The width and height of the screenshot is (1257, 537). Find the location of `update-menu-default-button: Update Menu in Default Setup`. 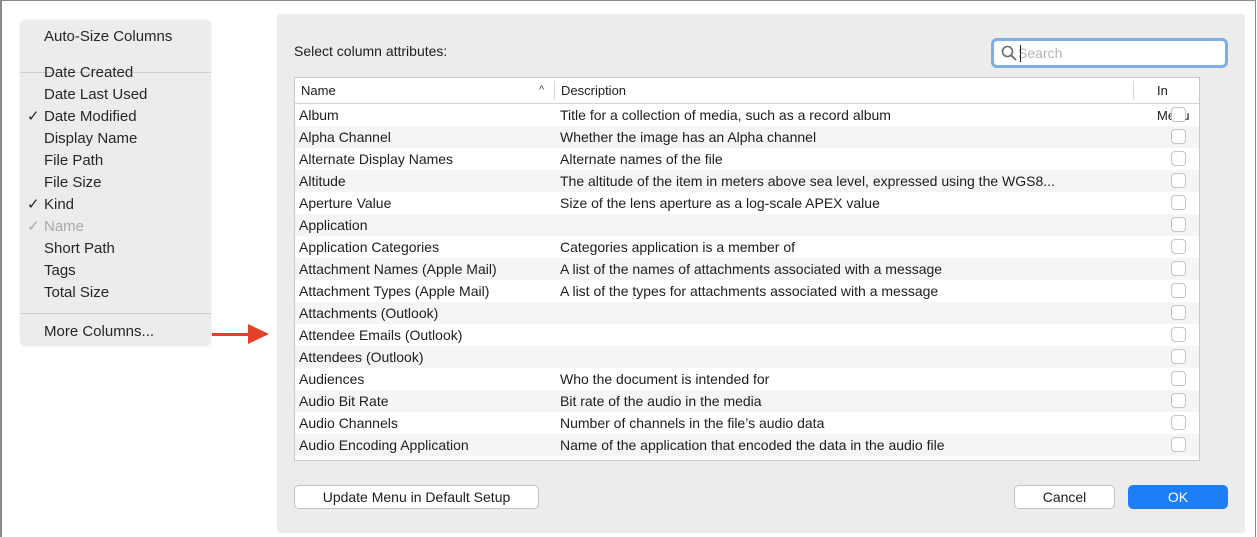

update-menu-default-button: Update Menu in Default Setup is located at coordinates (416, 497).